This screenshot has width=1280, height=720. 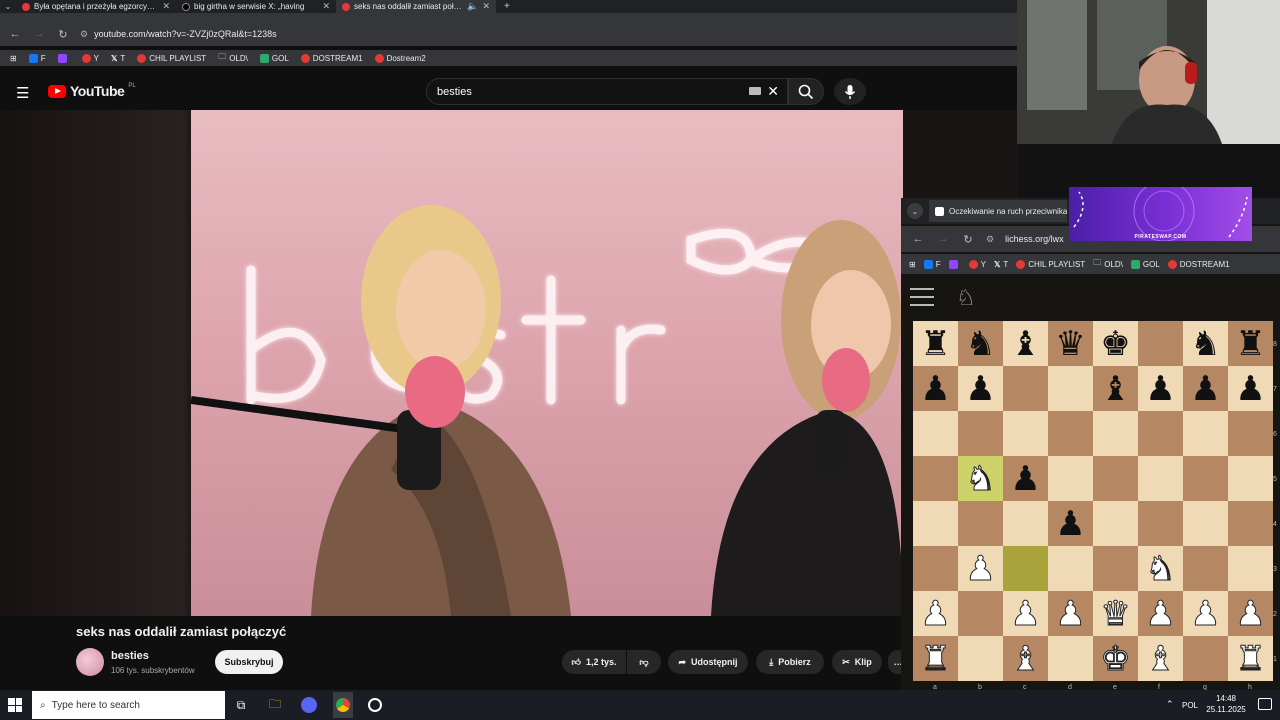 What do you see at coordinates (1115, 568) in the screenshot?
I see `square-e3` at bounding box center [1115, 568].